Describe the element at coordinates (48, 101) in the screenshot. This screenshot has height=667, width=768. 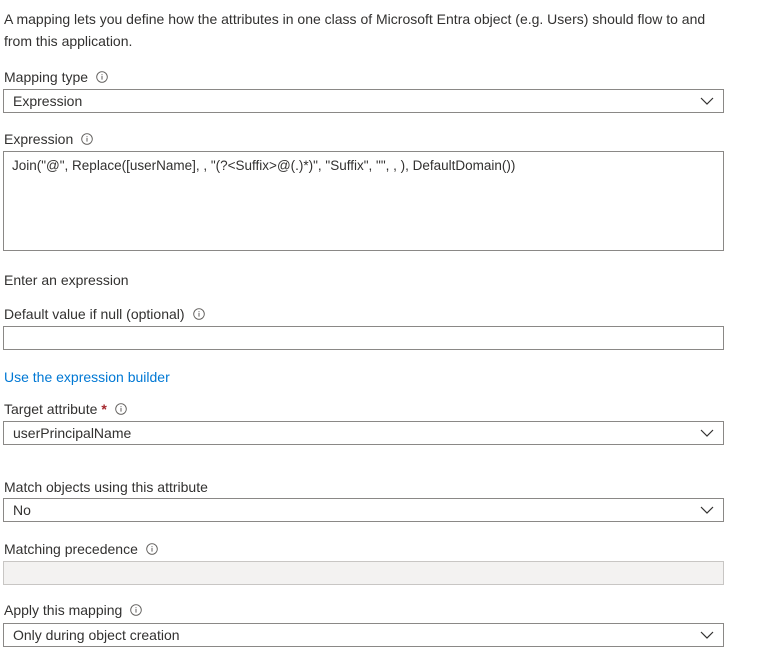
I see `mapping-type-value: Expression` at that location.